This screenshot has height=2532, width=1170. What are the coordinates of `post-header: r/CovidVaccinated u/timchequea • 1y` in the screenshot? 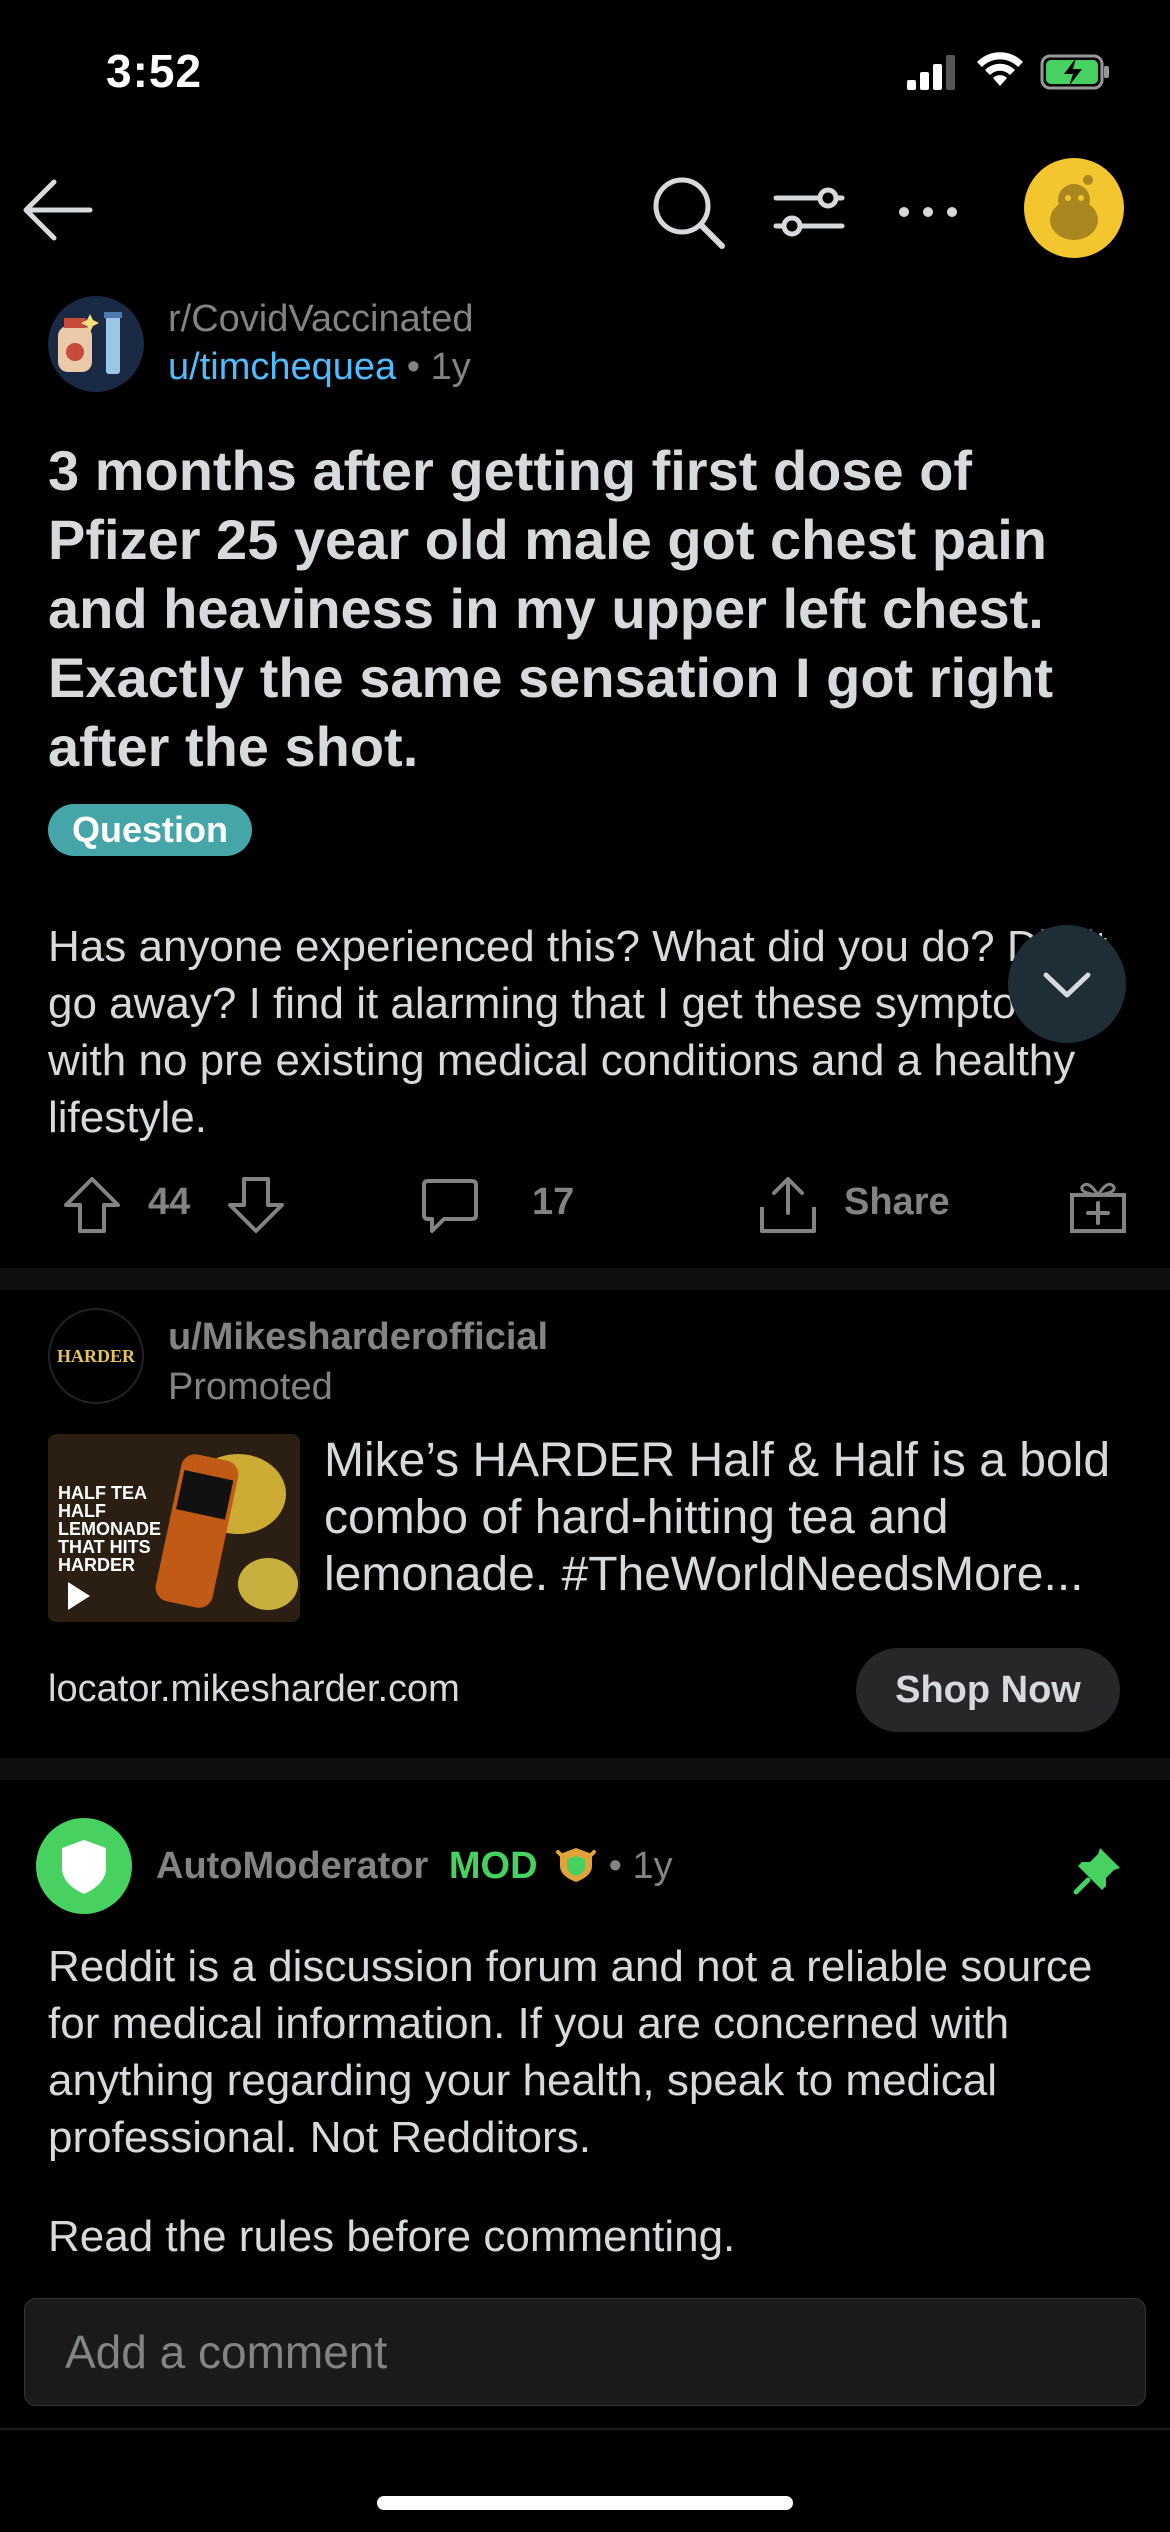 It's located at (588, 344).